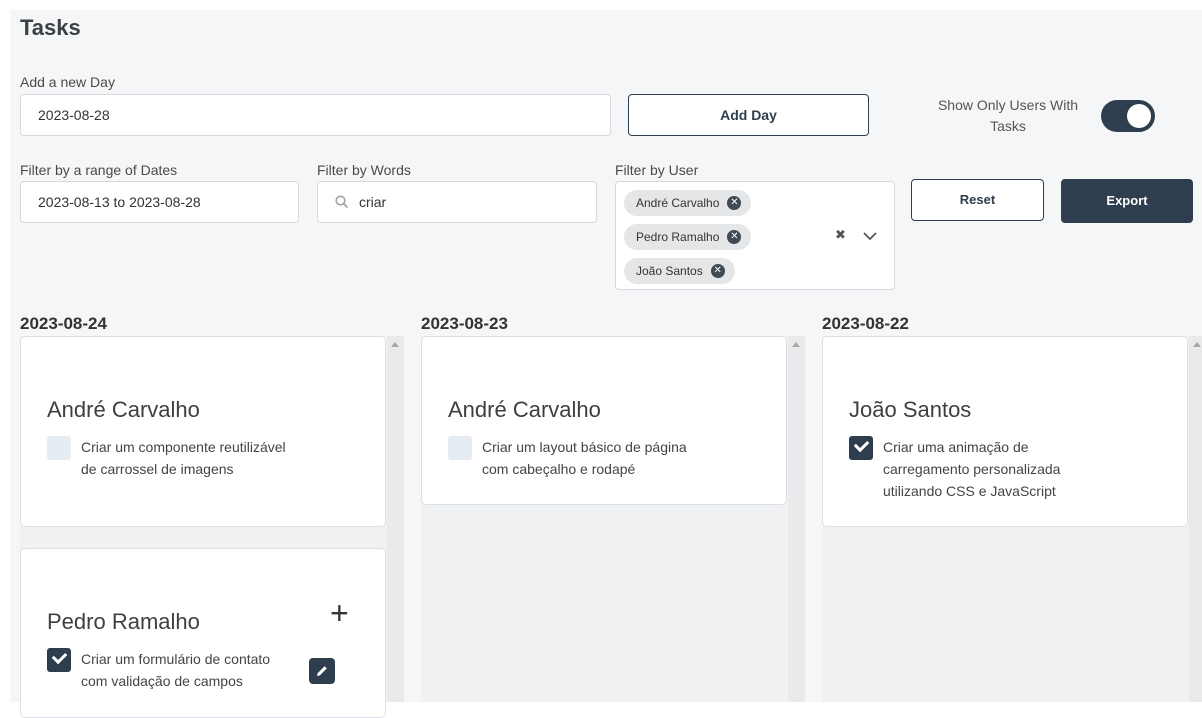 The image size is (1202, 718). What do you see at coordinates (315, 115) in the screenshot?
I see `add-day-date-input: 2023-08-28` at bounding box center [315, 115].